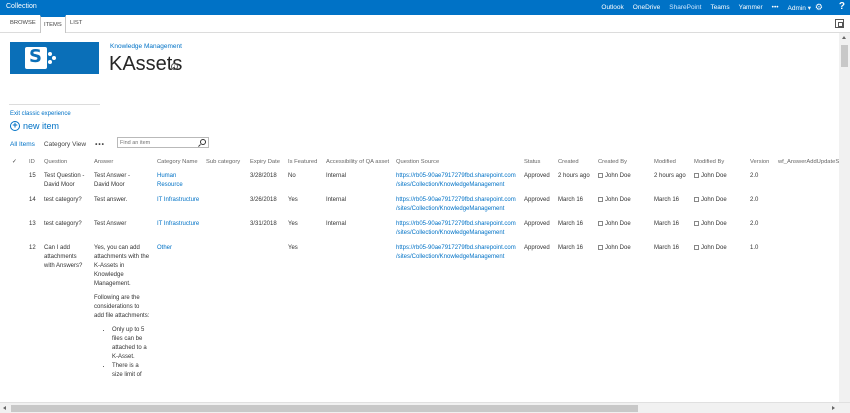  Describe the element at coordinates (21, 6) in the screenshot. I see `site-name: Collection` at that location.